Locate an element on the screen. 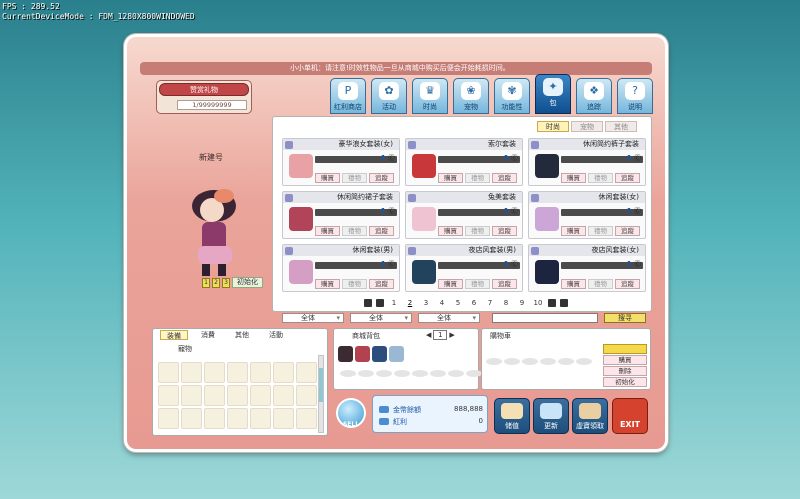  last-page-icon is located at coordinates (564, 303).